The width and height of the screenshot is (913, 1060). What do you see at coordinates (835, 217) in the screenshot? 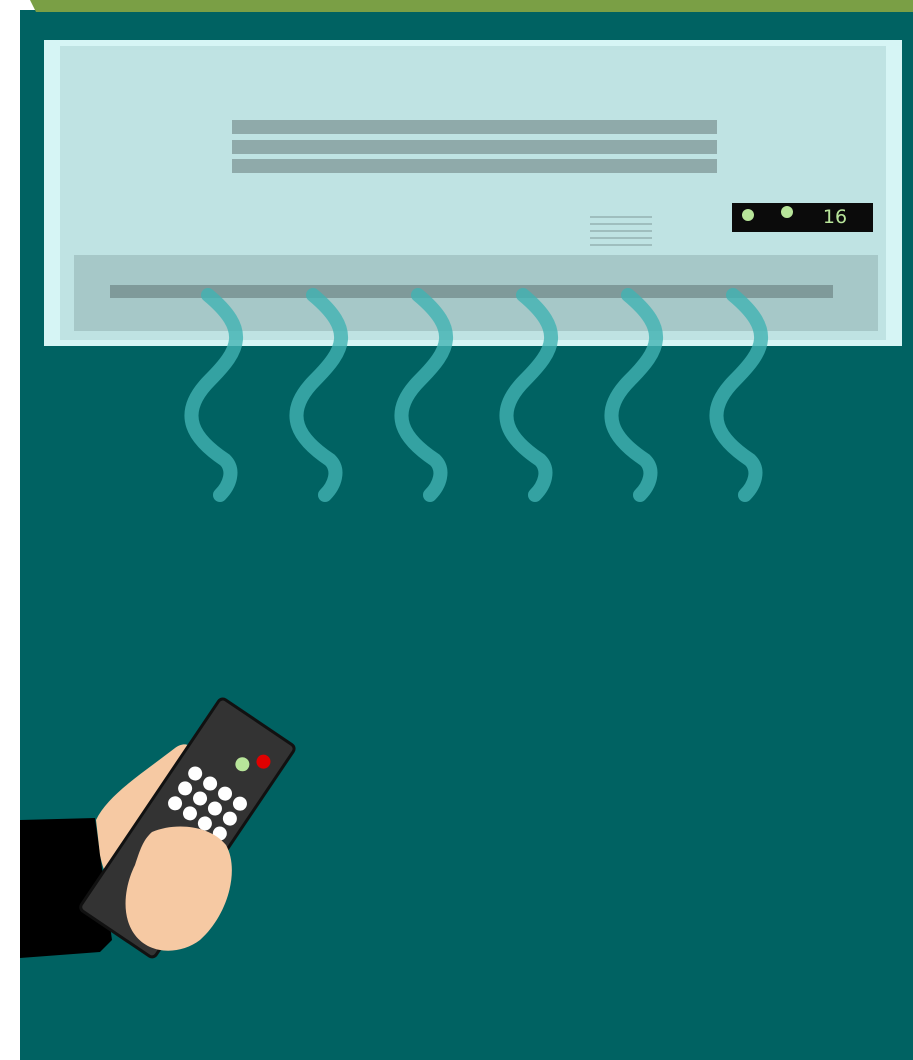
I see `temperature-readout: 16` at bounding box center [835, 217].